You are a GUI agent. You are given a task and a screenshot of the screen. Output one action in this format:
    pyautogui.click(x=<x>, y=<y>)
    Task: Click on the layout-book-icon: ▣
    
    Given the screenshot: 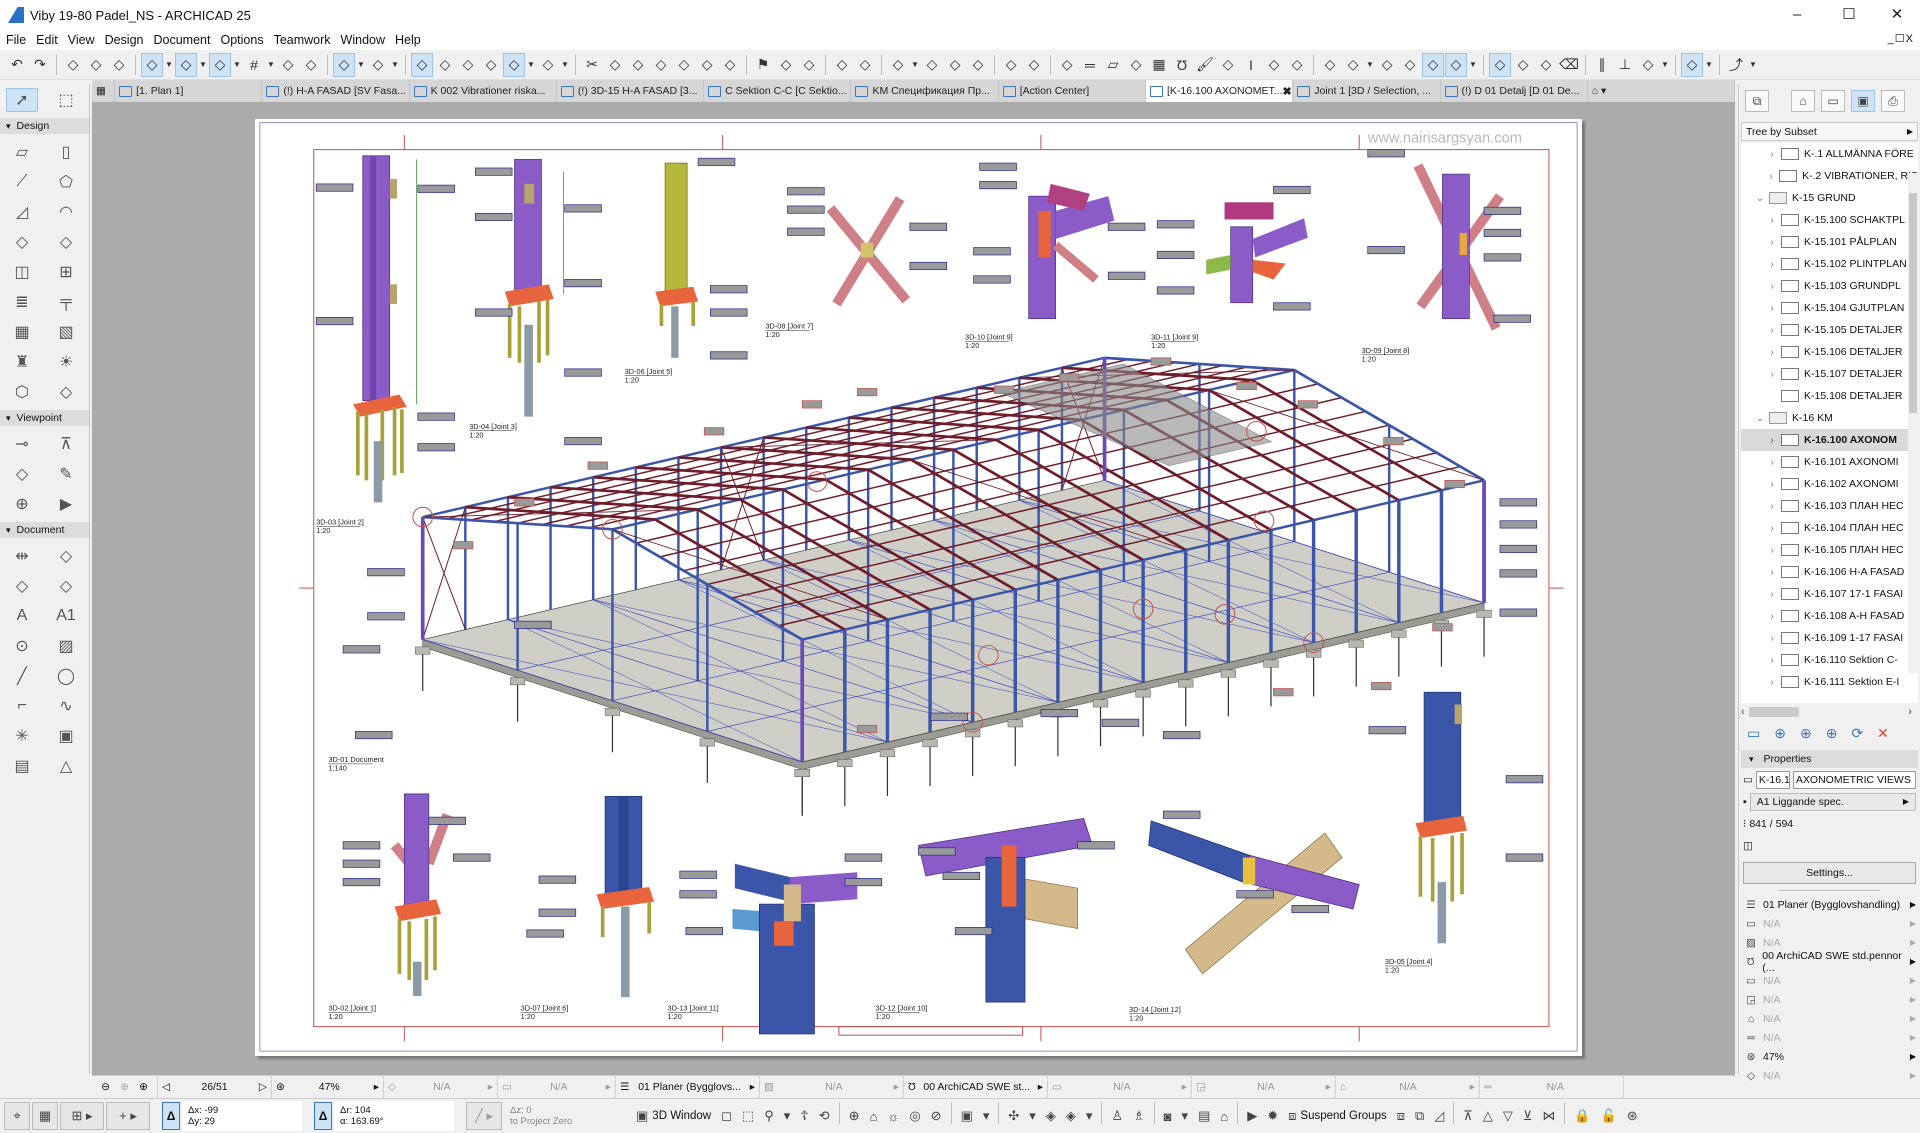 What is the action you would take?
    pyautogui.click(x=1863, y=101)
    